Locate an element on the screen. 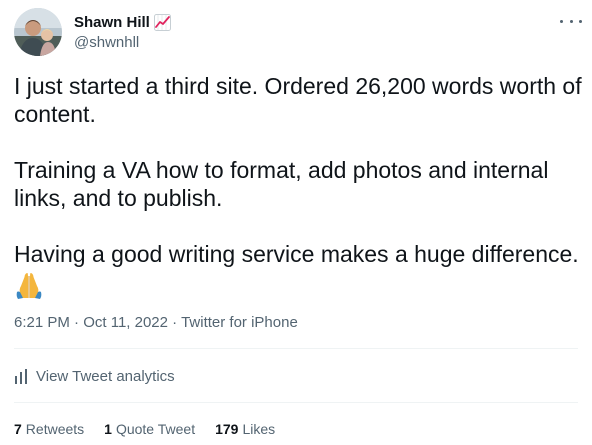 This screenshot has width=592, height=445. likes-label: Likes is located at coordinates (259, 429).